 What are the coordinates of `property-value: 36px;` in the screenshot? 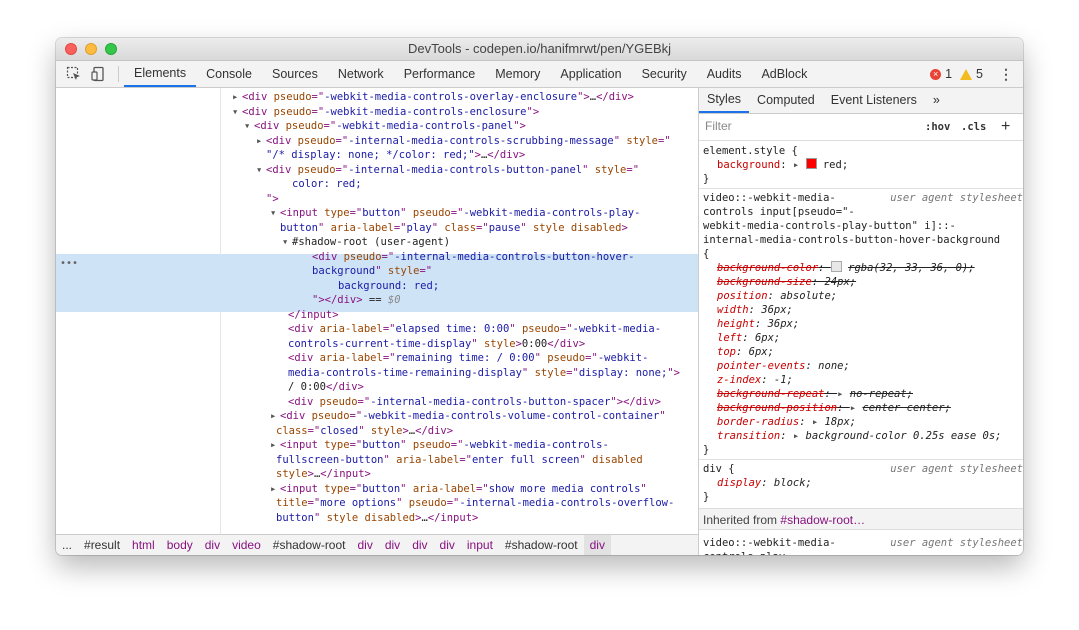 It's located at (777, 310).